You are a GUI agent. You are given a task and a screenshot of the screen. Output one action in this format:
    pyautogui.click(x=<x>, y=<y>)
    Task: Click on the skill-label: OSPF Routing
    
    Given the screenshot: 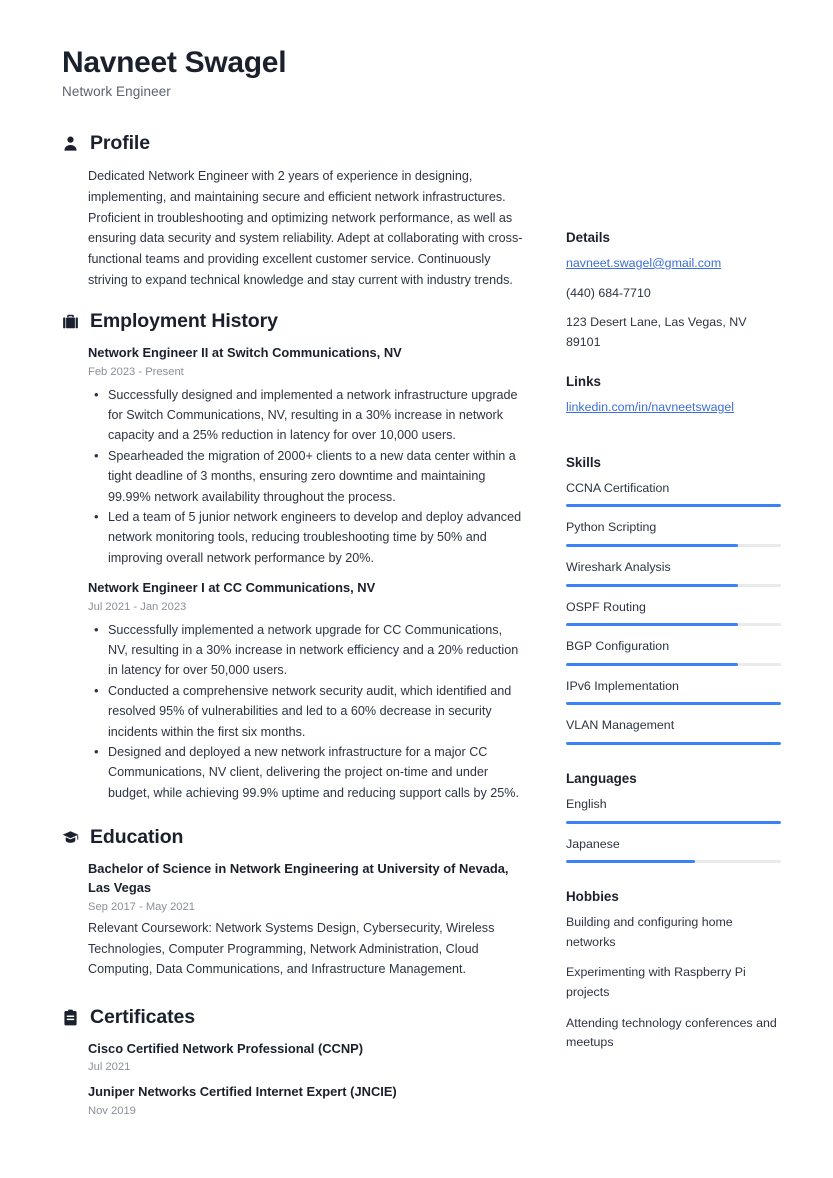 What is the action you would take?
    pyautogui.click(x=606, y=606)
    